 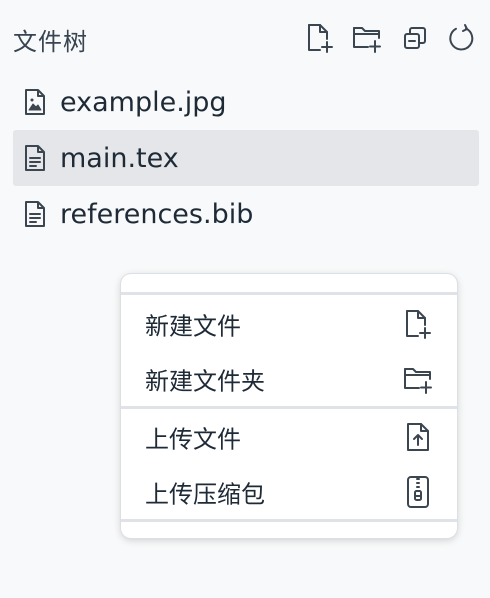 What do you see at coordinates (289, 324) in the screenshot?
I see `menu-item-new-file: 新建文件` at bounding box center [289, 324].